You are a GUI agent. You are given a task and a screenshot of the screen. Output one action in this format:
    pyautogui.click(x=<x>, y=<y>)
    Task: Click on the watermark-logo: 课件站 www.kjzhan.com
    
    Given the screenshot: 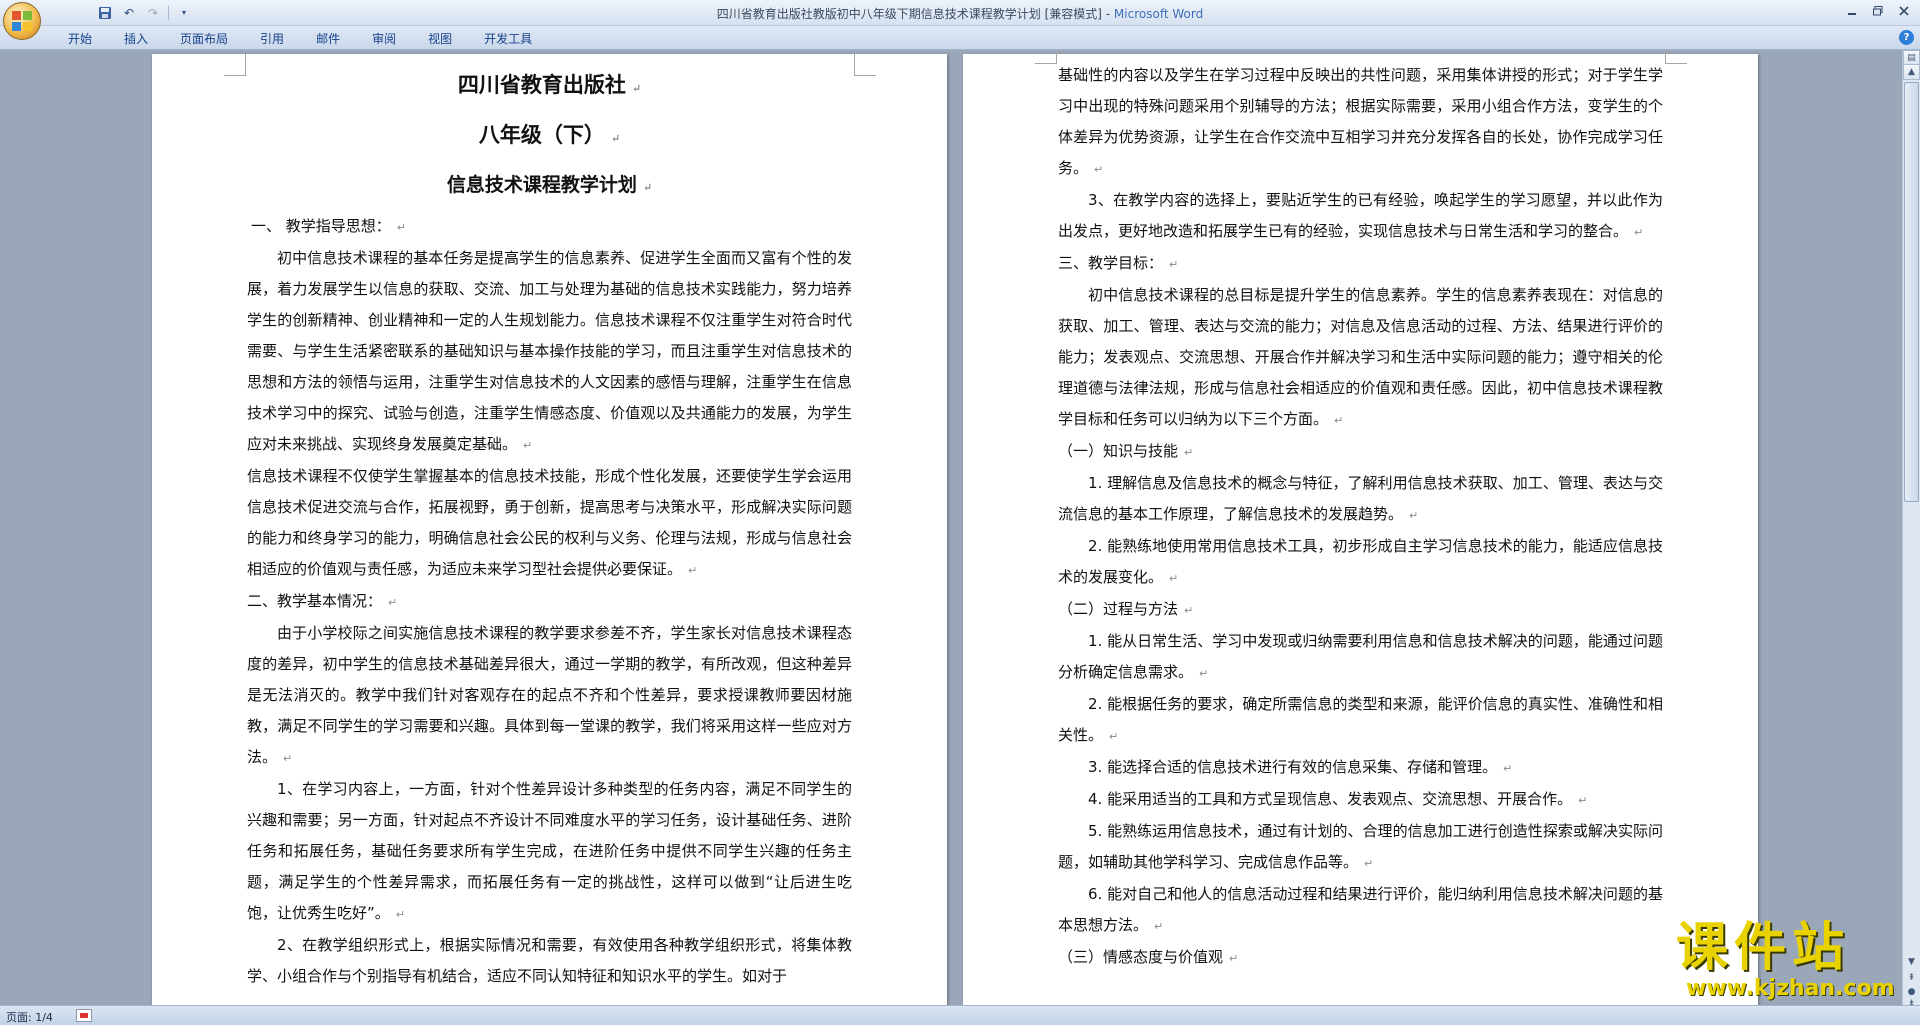 What is the action you would take?
    pyautogui.click(x=1788, y=963)
    